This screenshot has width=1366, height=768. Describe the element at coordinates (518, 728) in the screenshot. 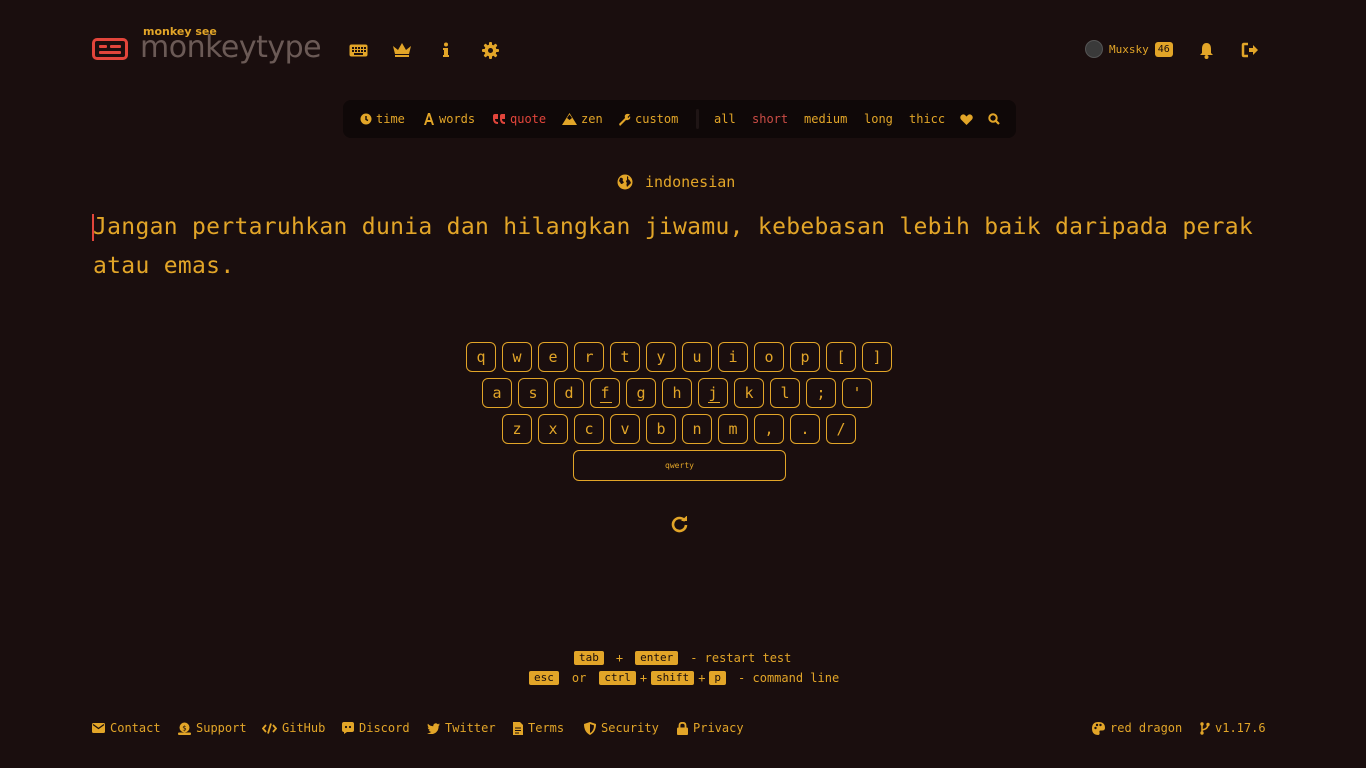

I see `document-icon` at that location.